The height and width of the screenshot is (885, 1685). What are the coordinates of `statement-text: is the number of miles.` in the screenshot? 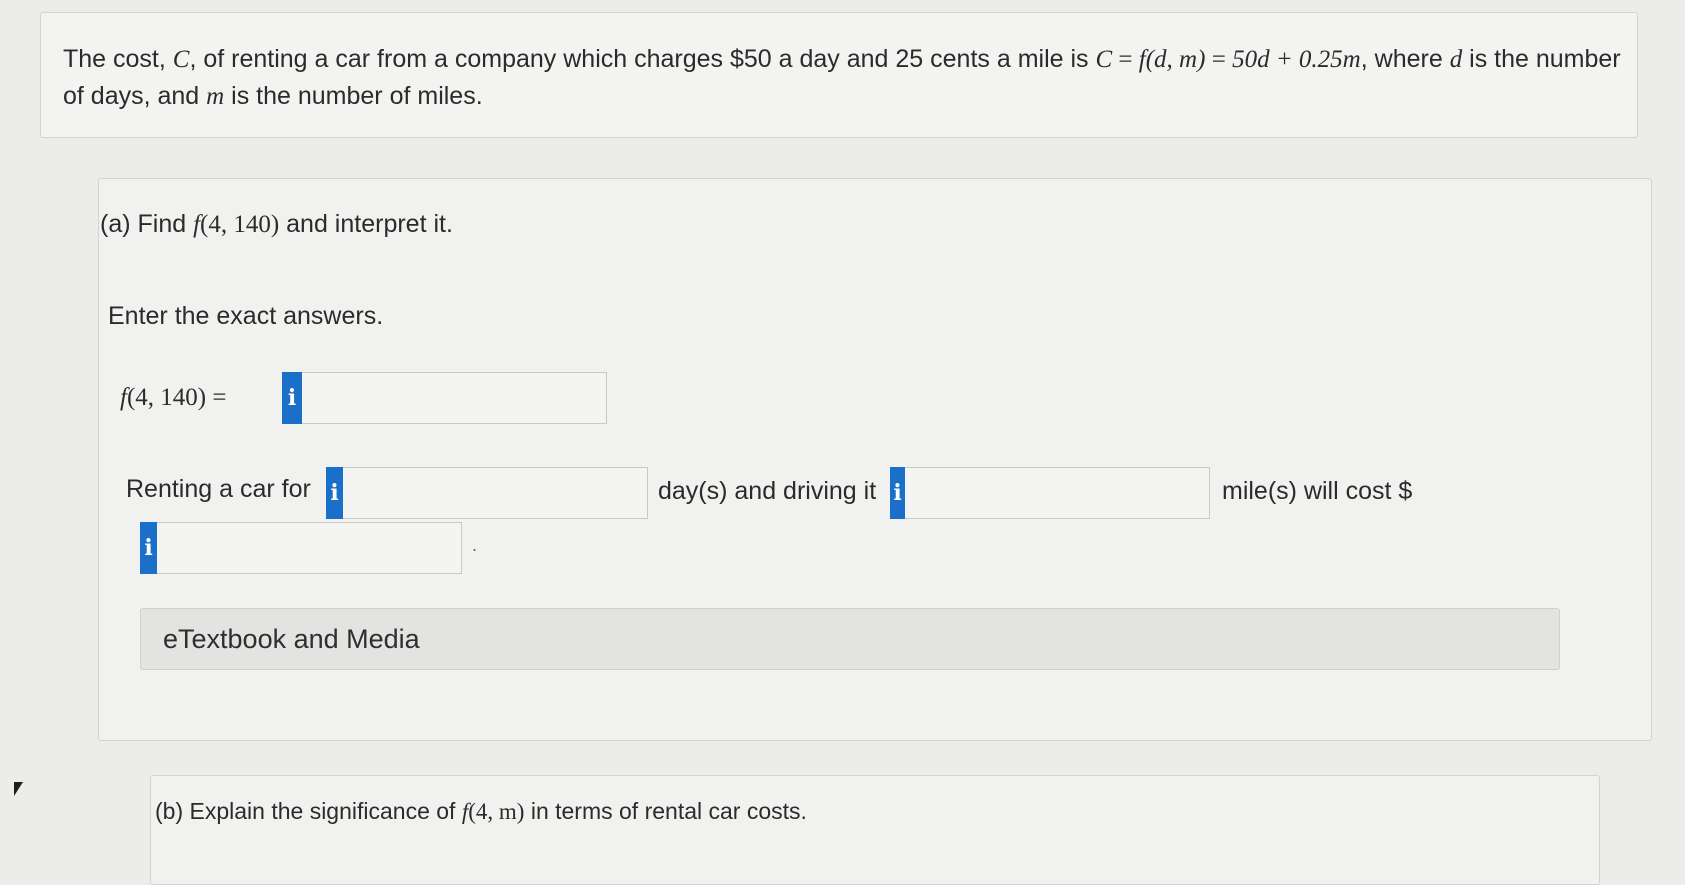 It's located at (353, 96).